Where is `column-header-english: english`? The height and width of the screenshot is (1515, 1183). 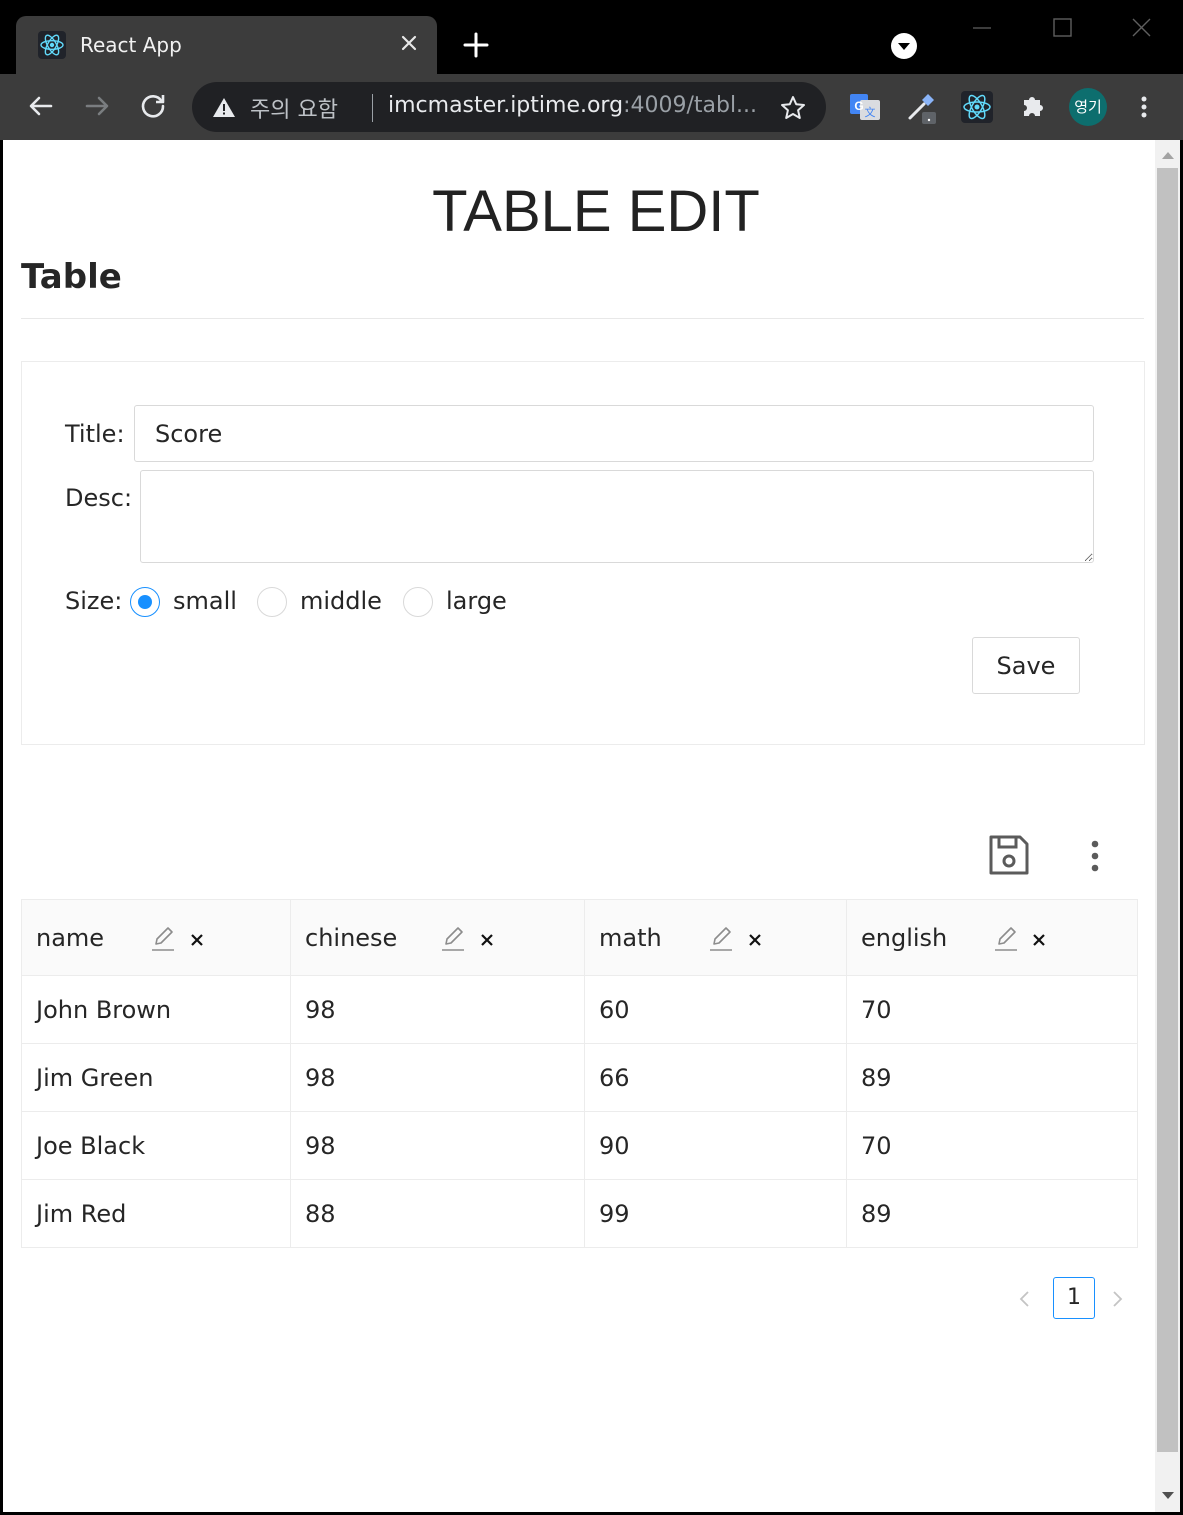
column-header-english: english is located at coordinates (992, 937).